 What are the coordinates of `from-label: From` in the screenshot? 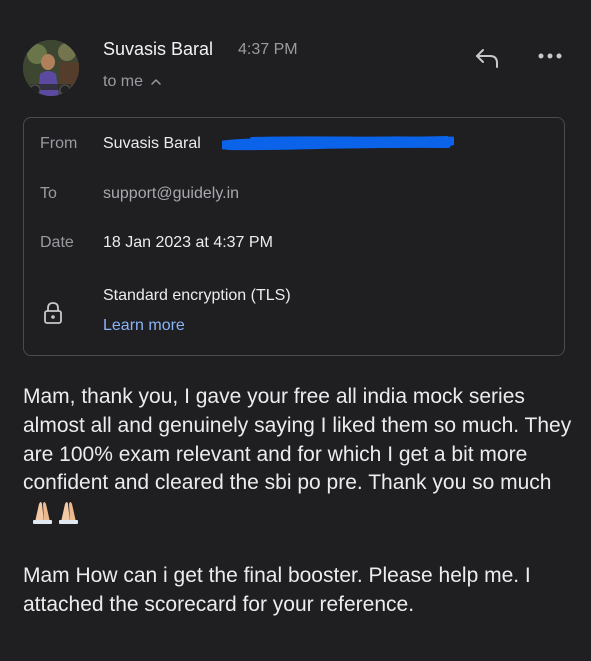 It's located at (59, 143).